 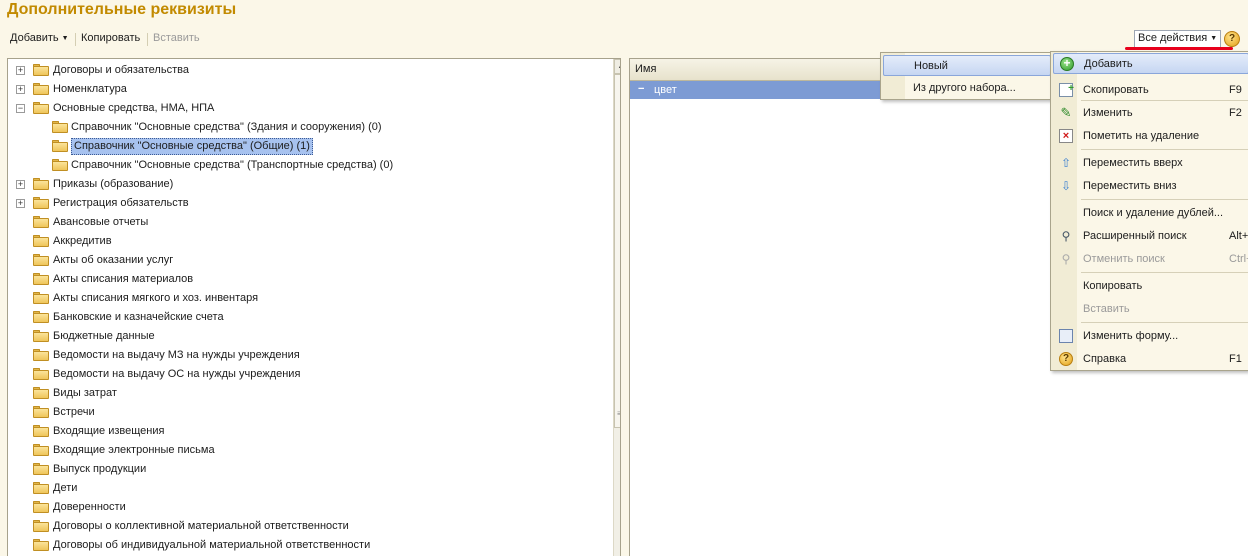 What do you see at coordinates (1235, 113) in the screenshot?
I see `menu-item-shortcut: F2` at bounding box center [1235, 113].